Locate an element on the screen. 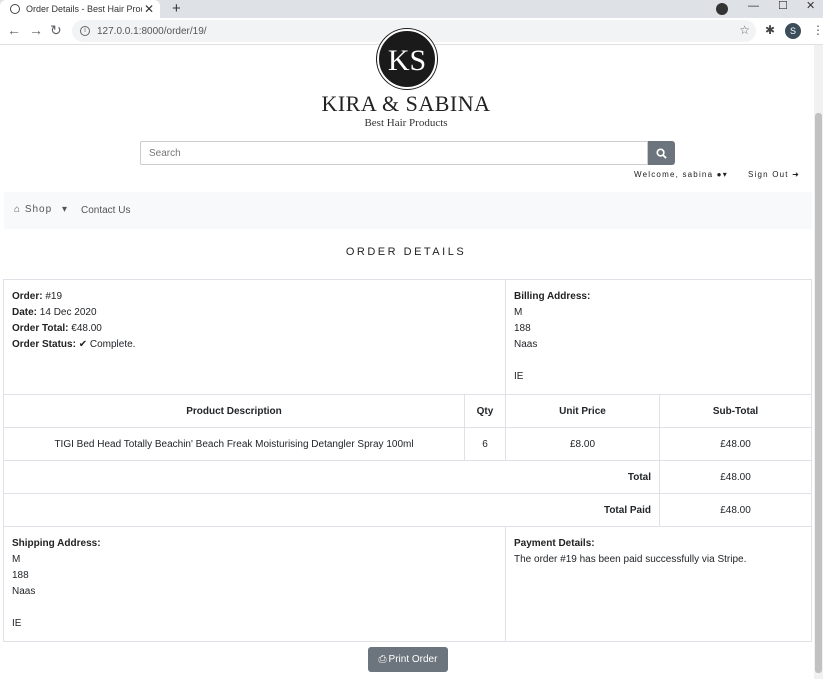 This screenshot has height=679, width=823. shipping-line: Naas is located at coordinates (24, 591).